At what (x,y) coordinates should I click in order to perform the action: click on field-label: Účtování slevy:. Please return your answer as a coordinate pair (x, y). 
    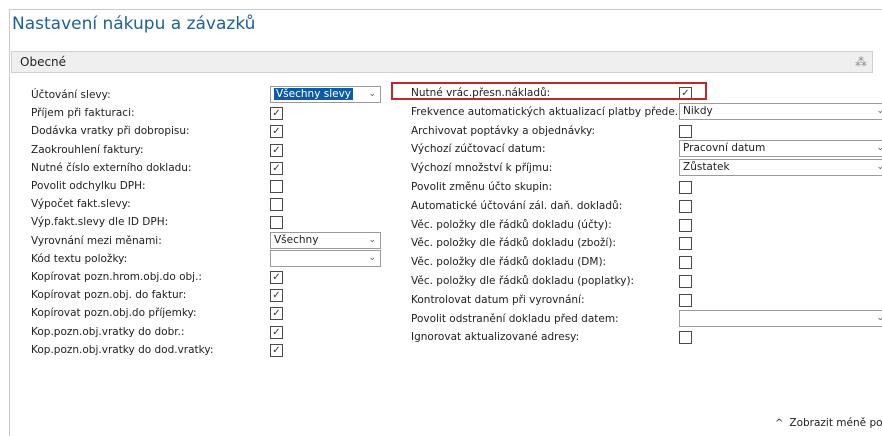
    Looking at the image, I should click on (71, 95).